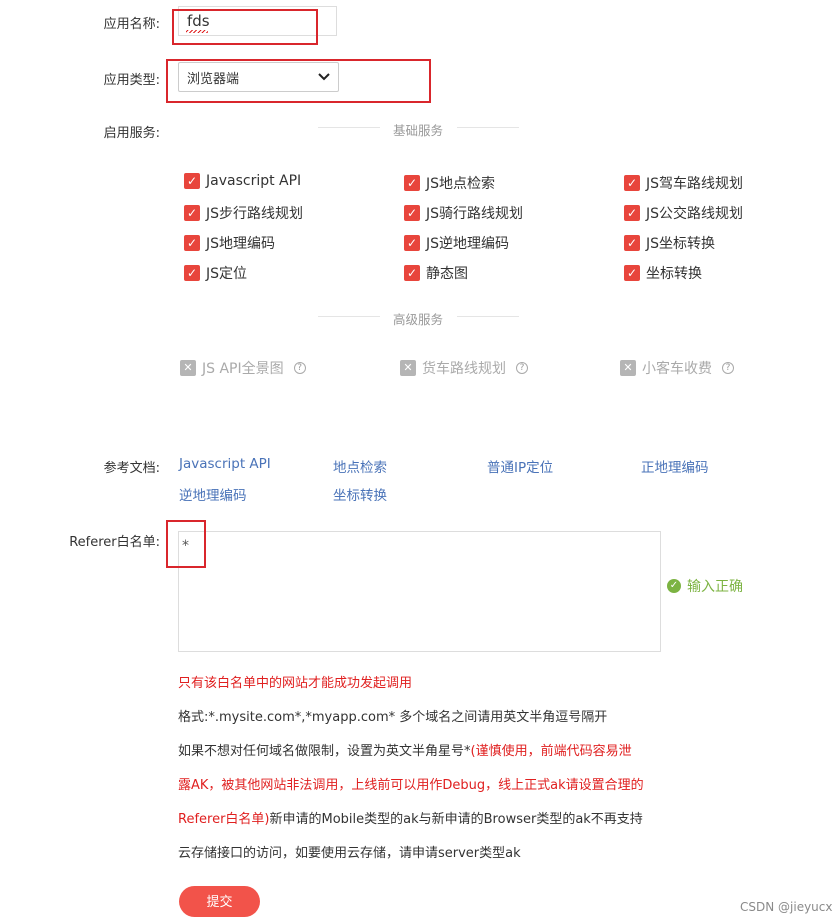  What do you see at coordinates (419, 591) in the screenshot?
I see `referer-textarea: *` at bounding box center [419, 591].